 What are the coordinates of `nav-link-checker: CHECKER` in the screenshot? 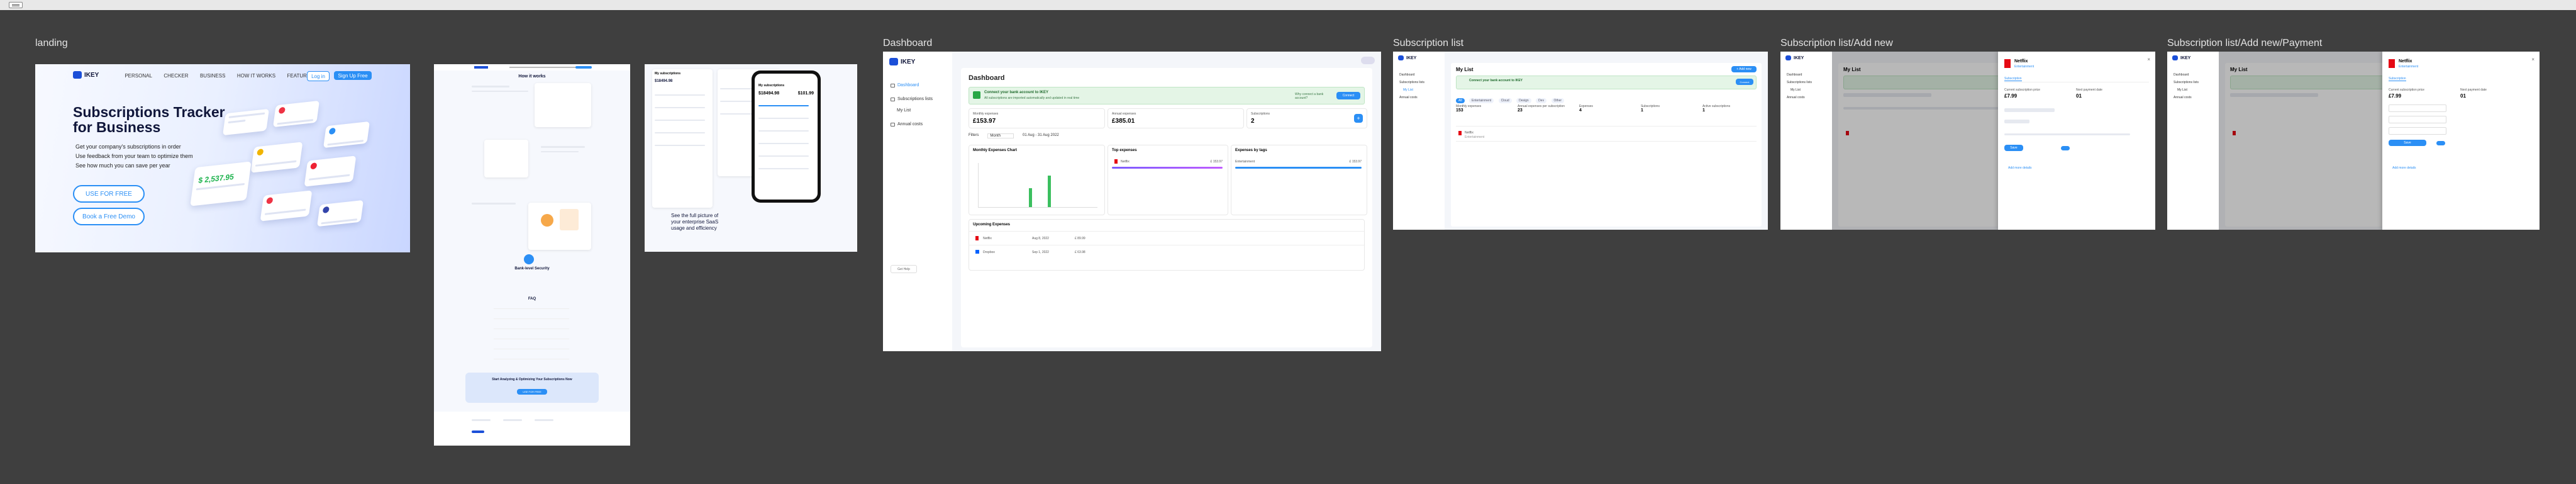 It's located at (176, 76).